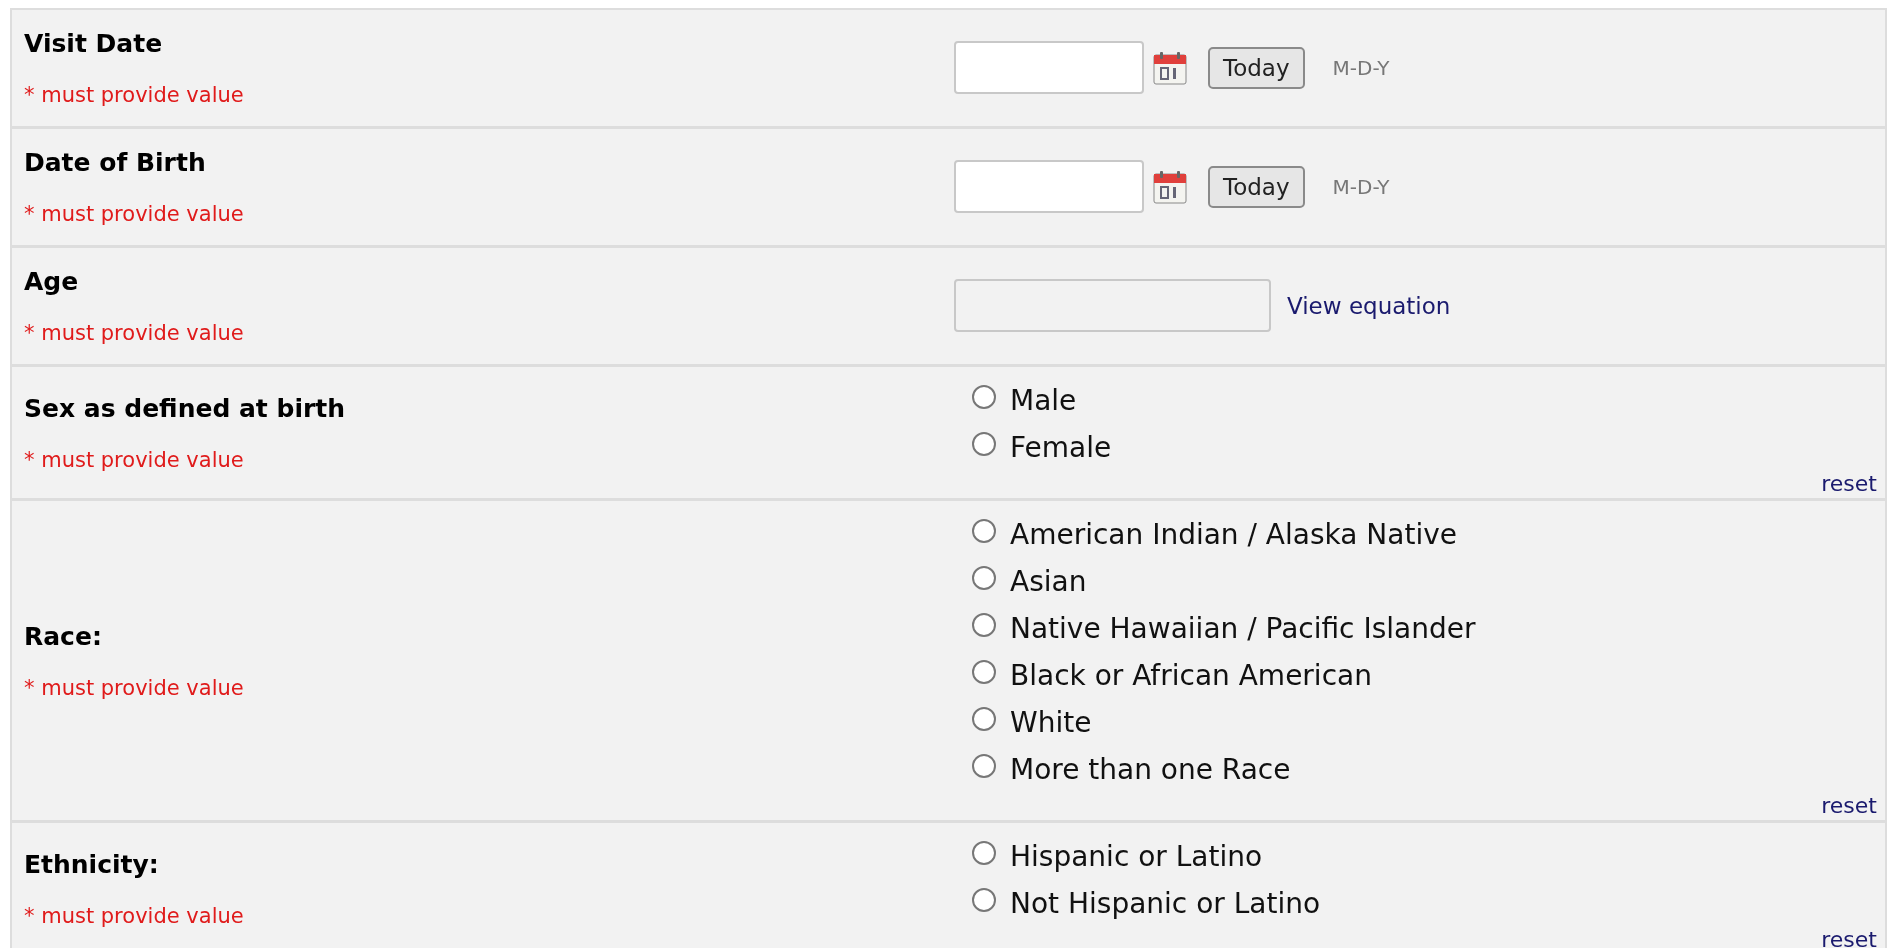 This screenshot has height=948, width=1894. What do you see at coordinates (1136, 856) in the screenshot?
I see `radio-option-label: Hispanic or Latino` at bounding box center [1136, 856].